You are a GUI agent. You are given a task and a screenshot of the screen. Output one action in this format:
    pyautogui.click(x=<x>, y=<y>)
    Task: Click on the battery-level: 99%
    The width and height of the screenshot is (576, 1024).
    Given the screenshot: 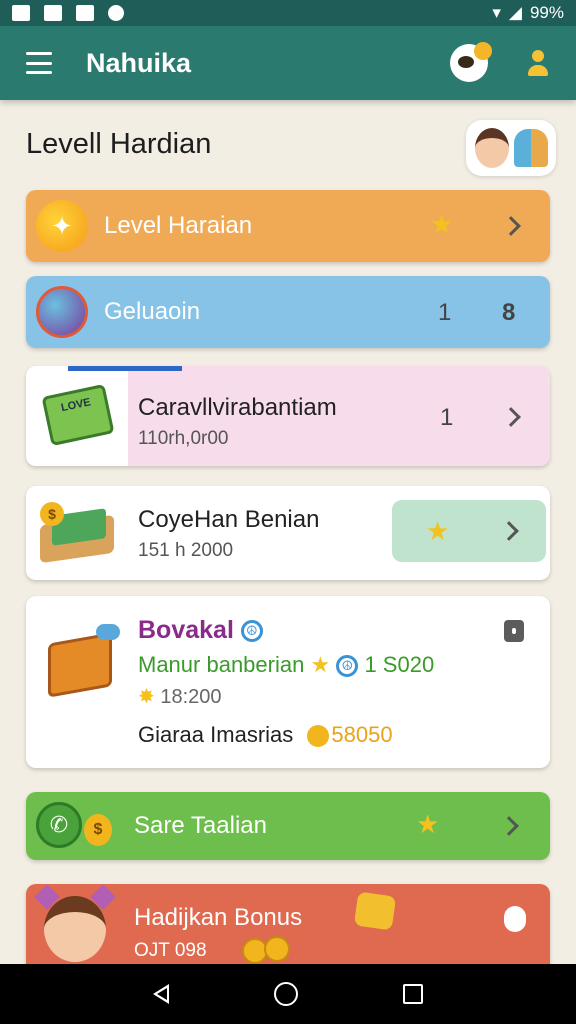 What is the action you would take?
    pyautogui.click(x=546, y=12)
    